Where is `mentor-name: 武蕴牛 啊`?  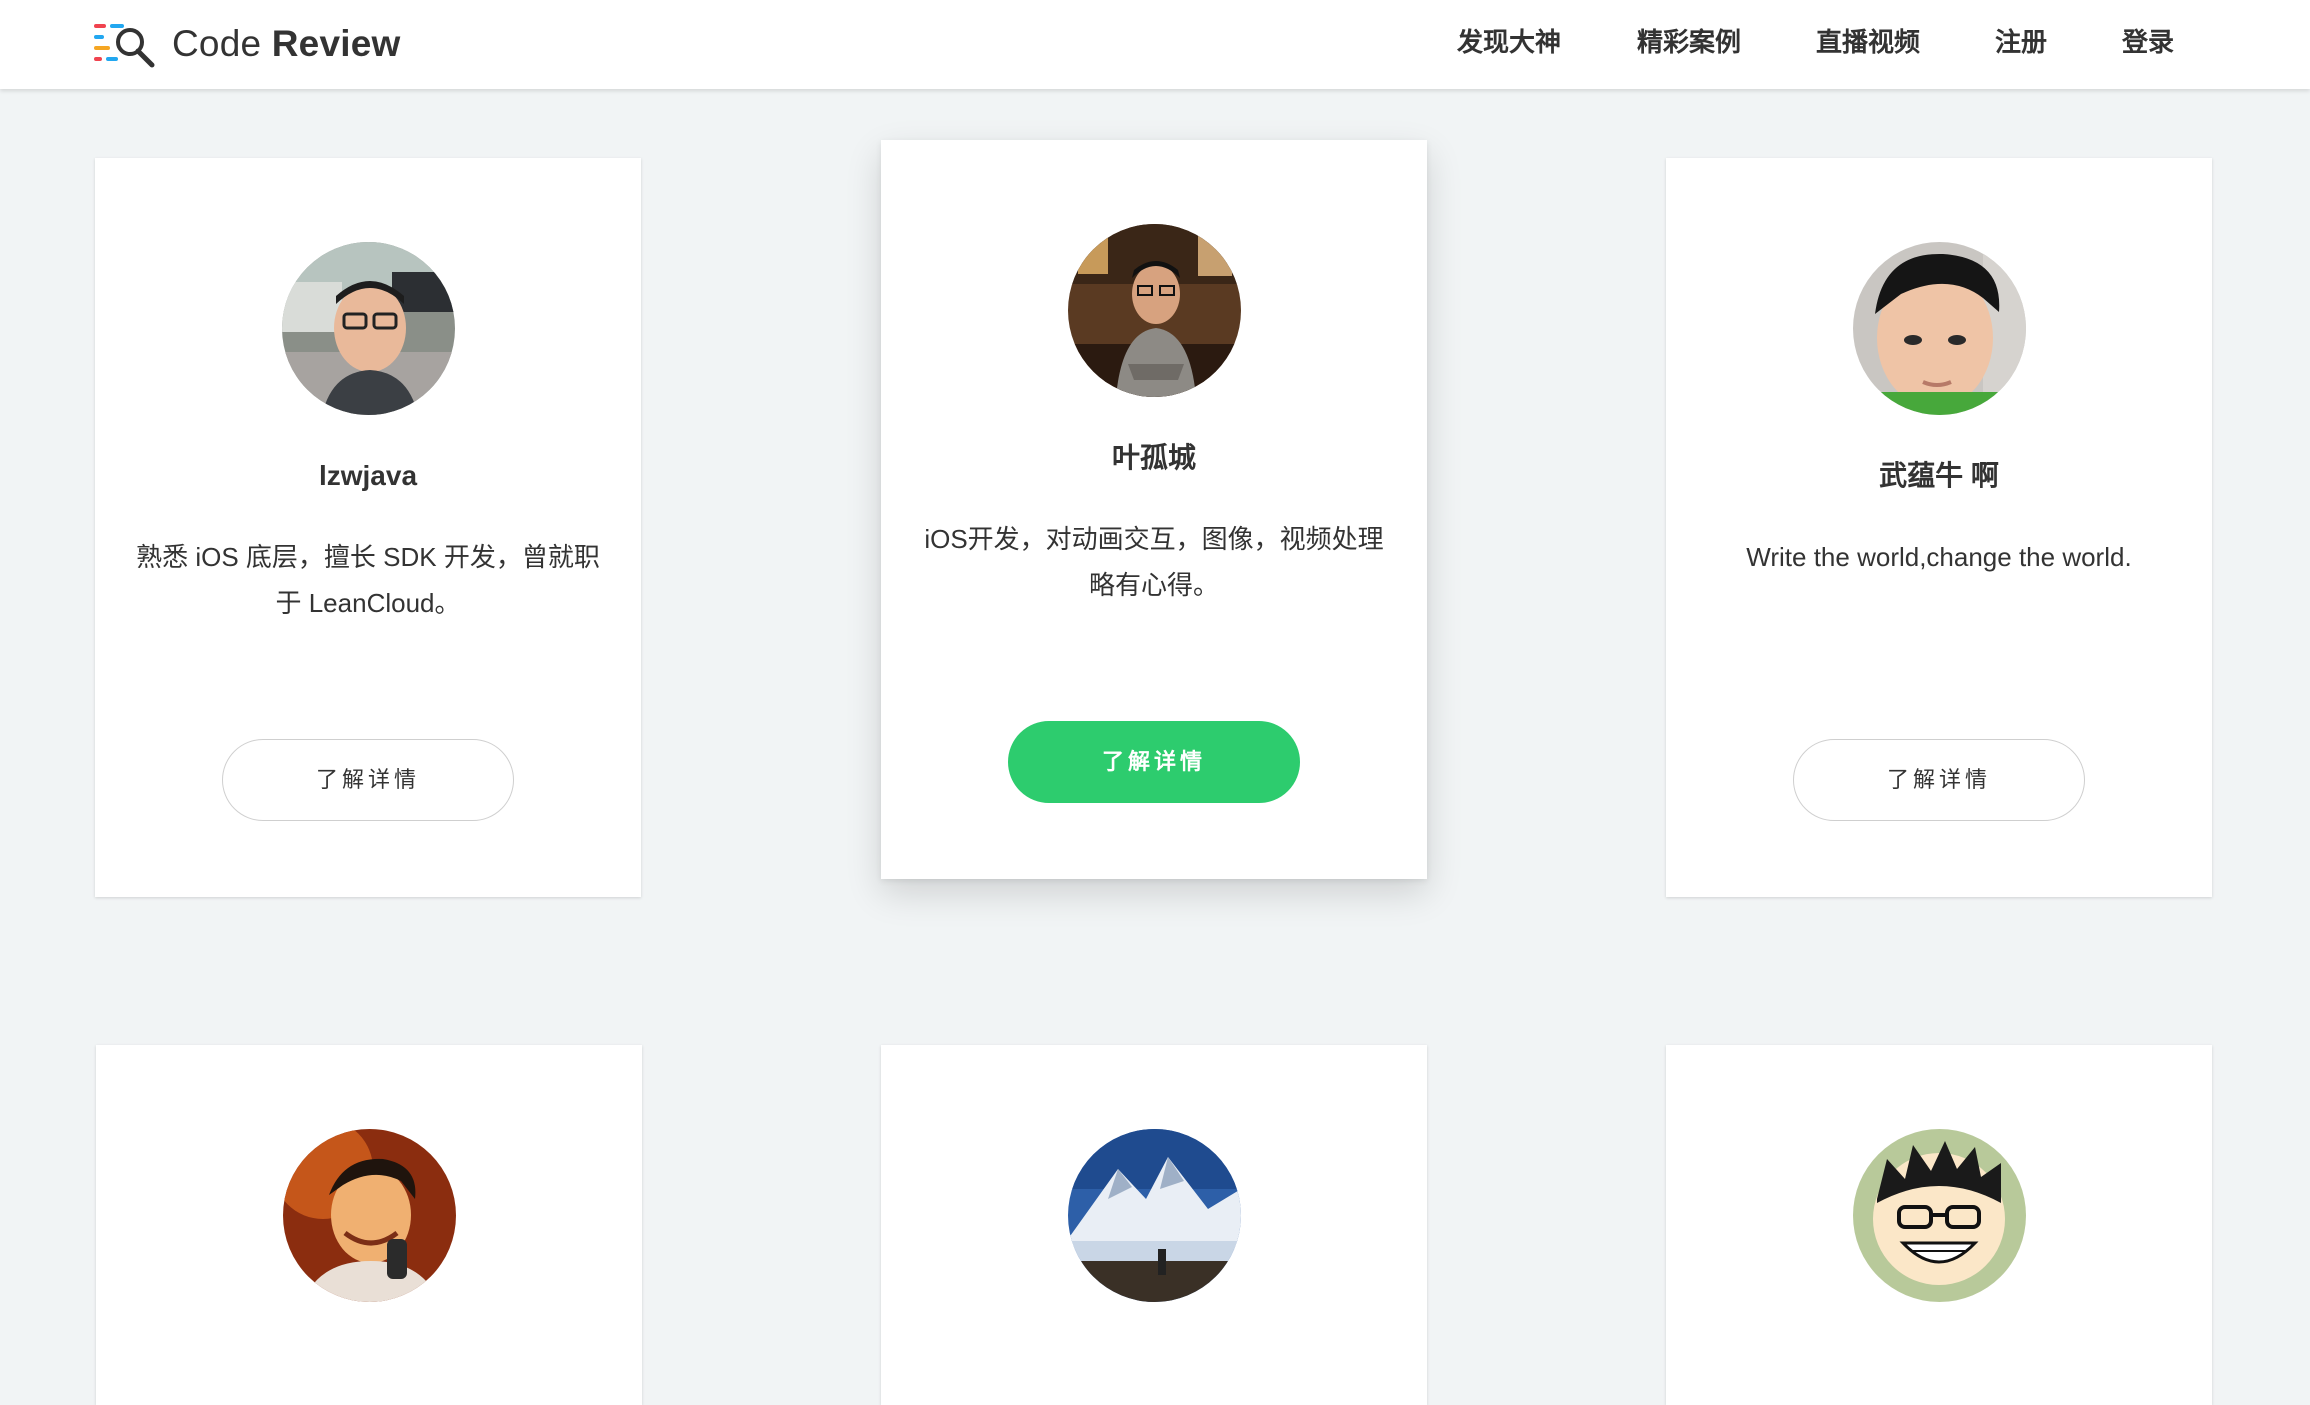 mentor-name: 武蕴牛 啊 is located at coordinates (1939, 475).